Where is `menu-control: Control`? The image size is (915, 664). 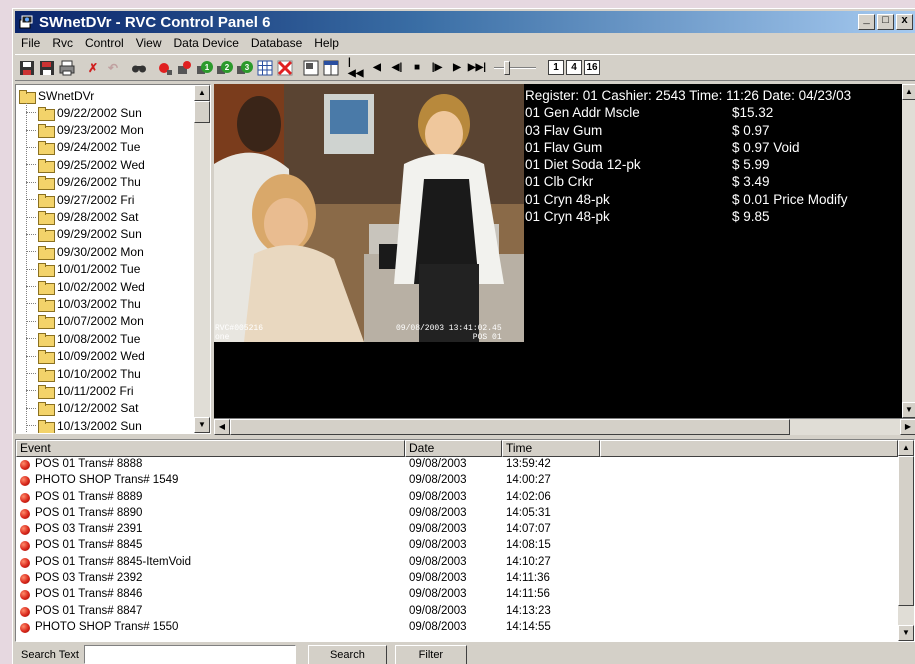 menu-control: Control is located at coordinates (104, 43).